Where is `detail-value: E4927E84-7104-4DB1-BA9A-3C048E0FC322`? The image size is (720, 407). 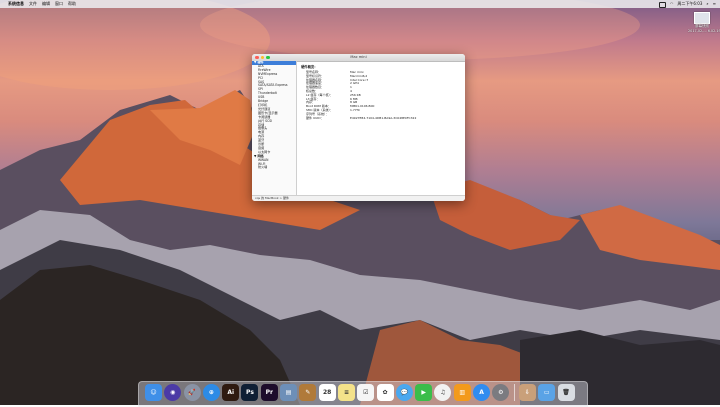
detail-value: E4927E84-7104-4DB1-BA9A-3C048E0FC322 is located at coordinates (383, 117).